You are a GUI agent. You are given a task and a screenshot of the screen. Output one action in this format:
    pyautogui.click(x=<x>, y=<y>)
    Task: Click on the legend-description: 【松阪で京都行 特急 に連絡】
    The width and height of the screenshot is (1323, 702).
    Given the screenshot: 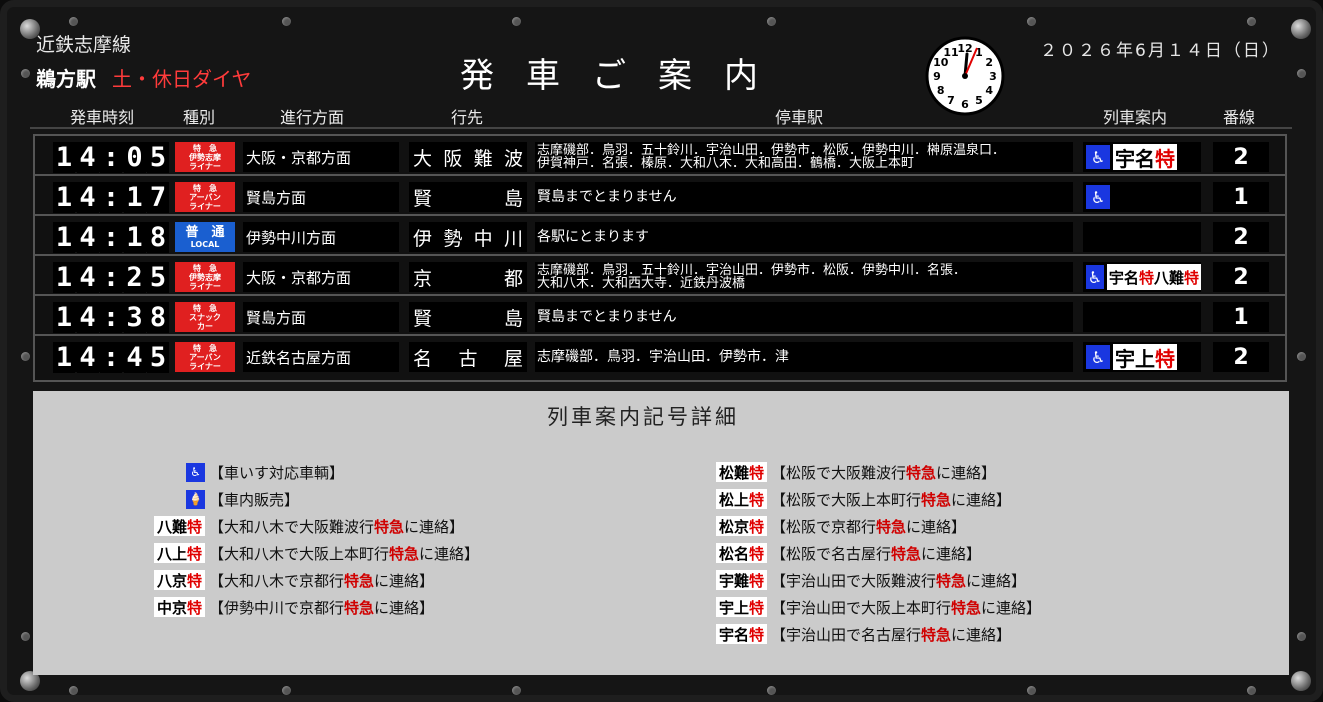 What is the action you would take?
    pyautogui.click(x=868, y=526)
    